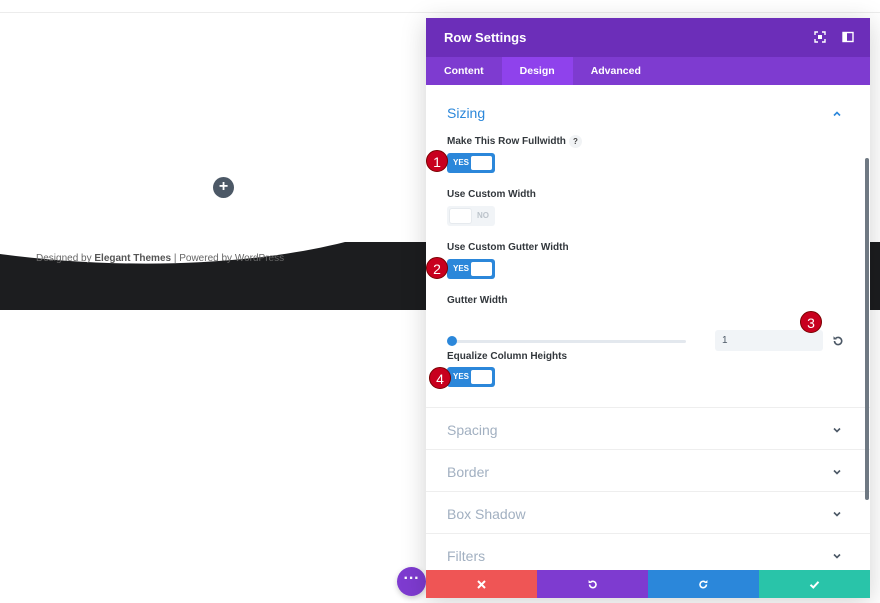 This screenshot has height=603, width=880. What do you see at coordinates (491, 194) in the screenshot?
I see `custom-width-label: Use Custom Width` at bounding box center [491, 194].